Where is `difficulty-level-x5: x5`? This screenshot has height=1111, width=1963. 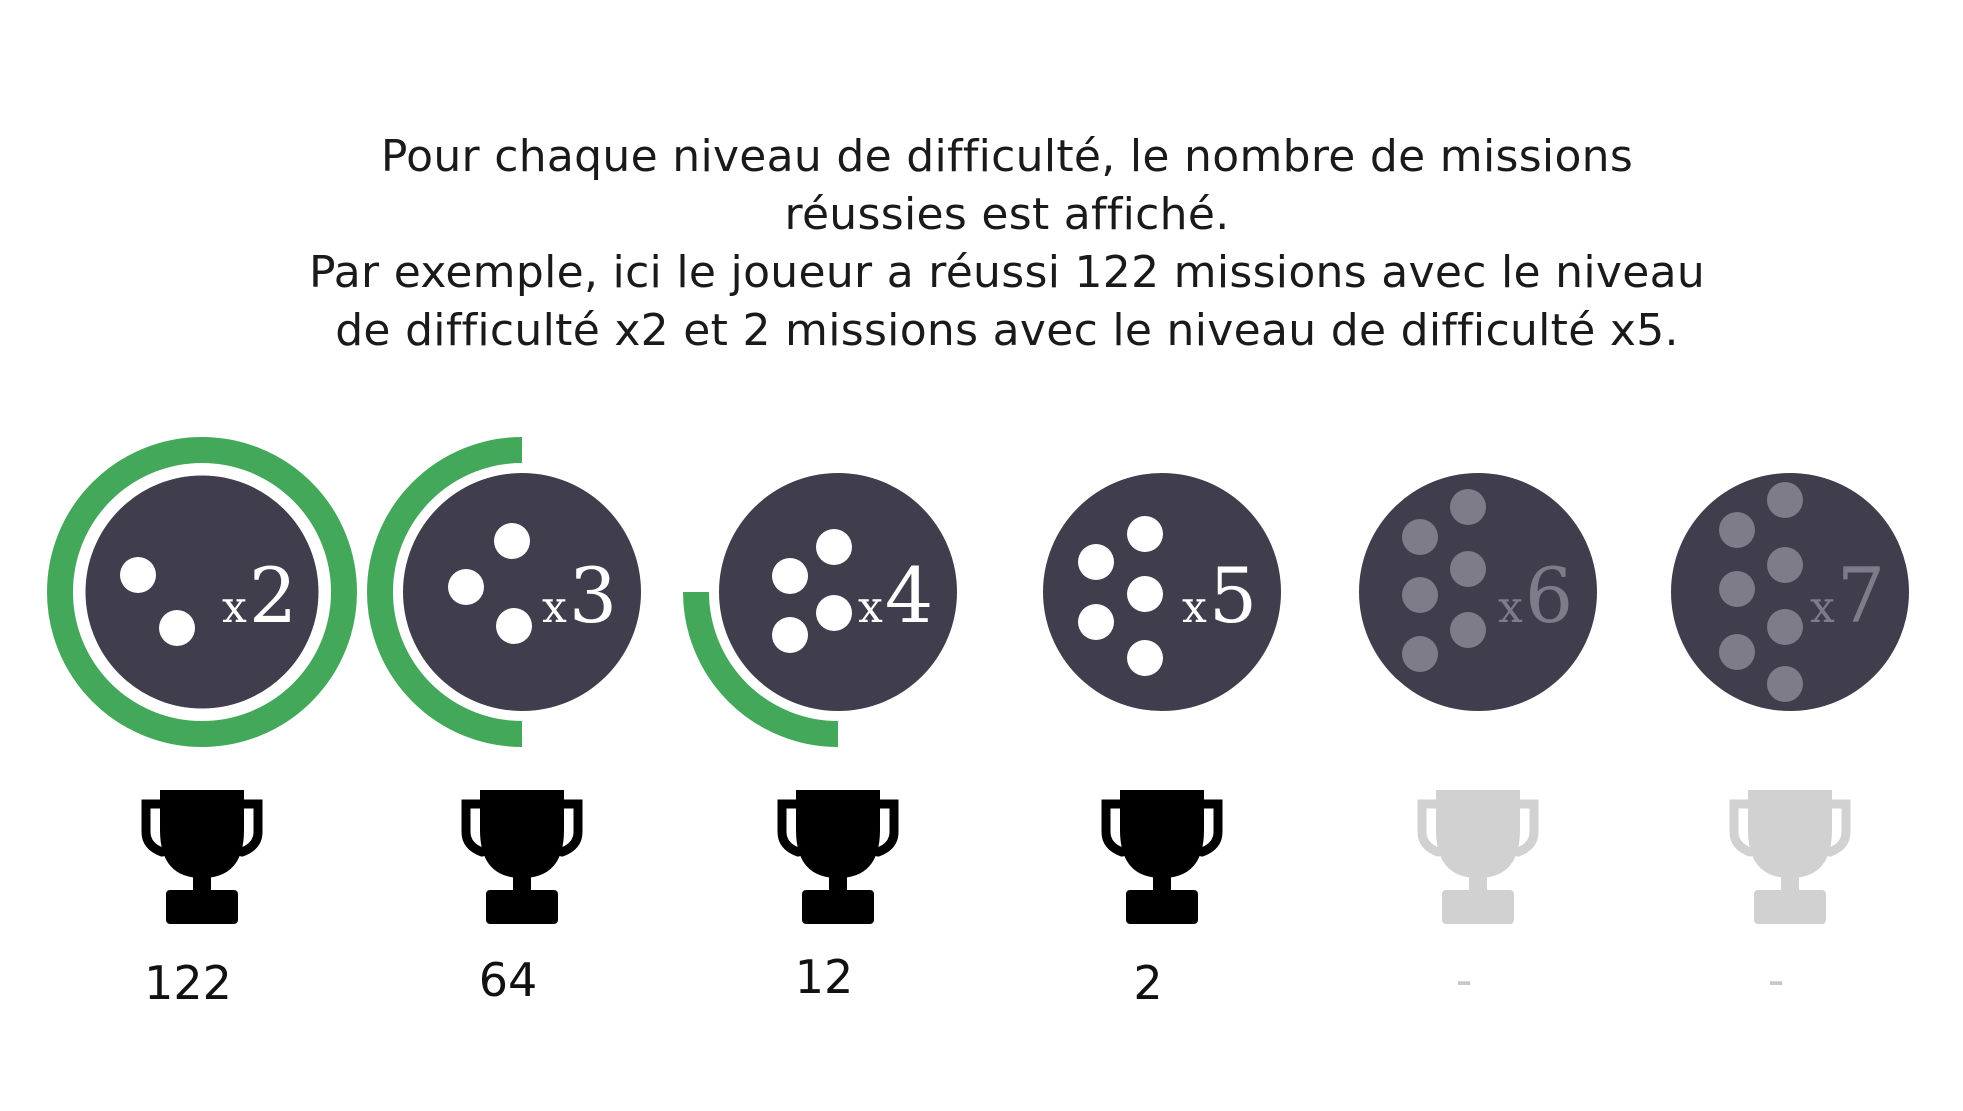 difficulty-level-x5: x5 is located at coordinates (1162, 698).